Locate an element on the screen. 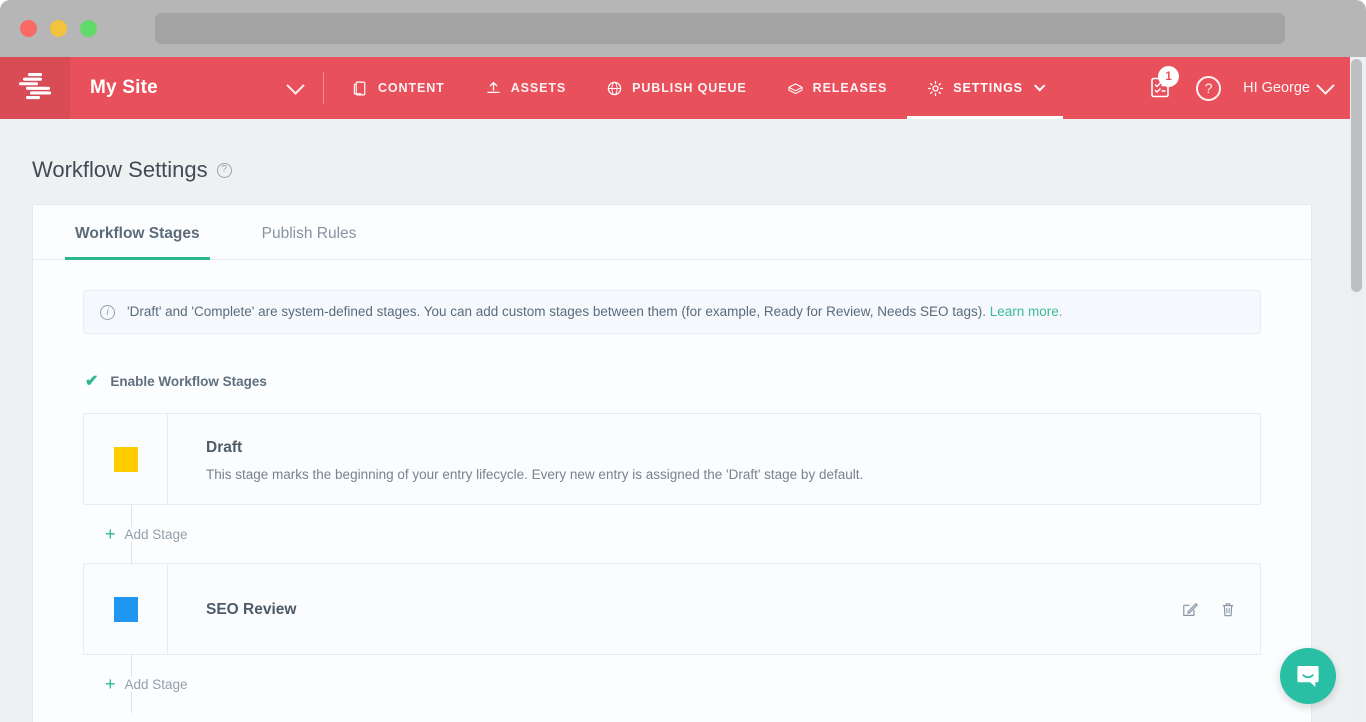 The width and height of the screenshot is (1366, 722). intercom-chat-launcher is located at coordinates (1308, 676).